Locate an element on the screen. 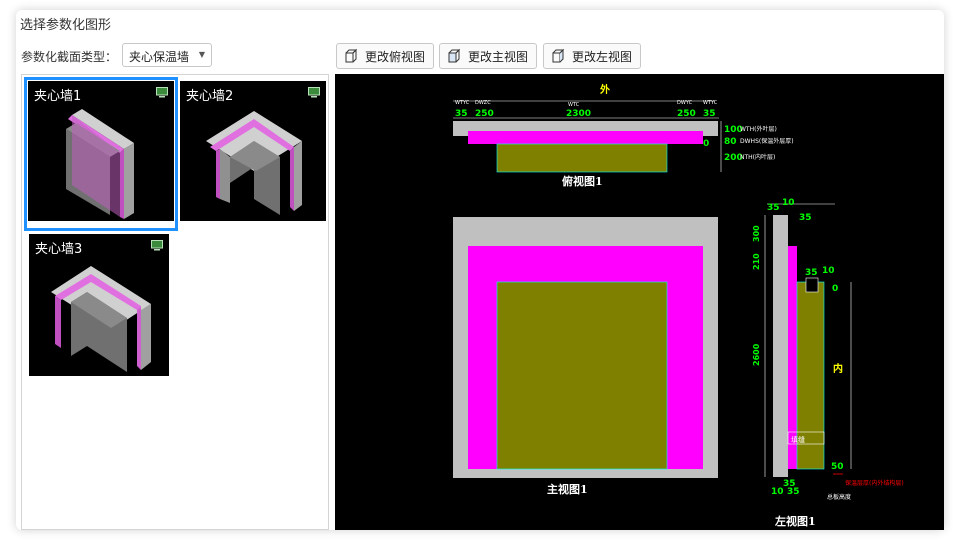  dim-value: 210 is located at coordinates (756, 261).